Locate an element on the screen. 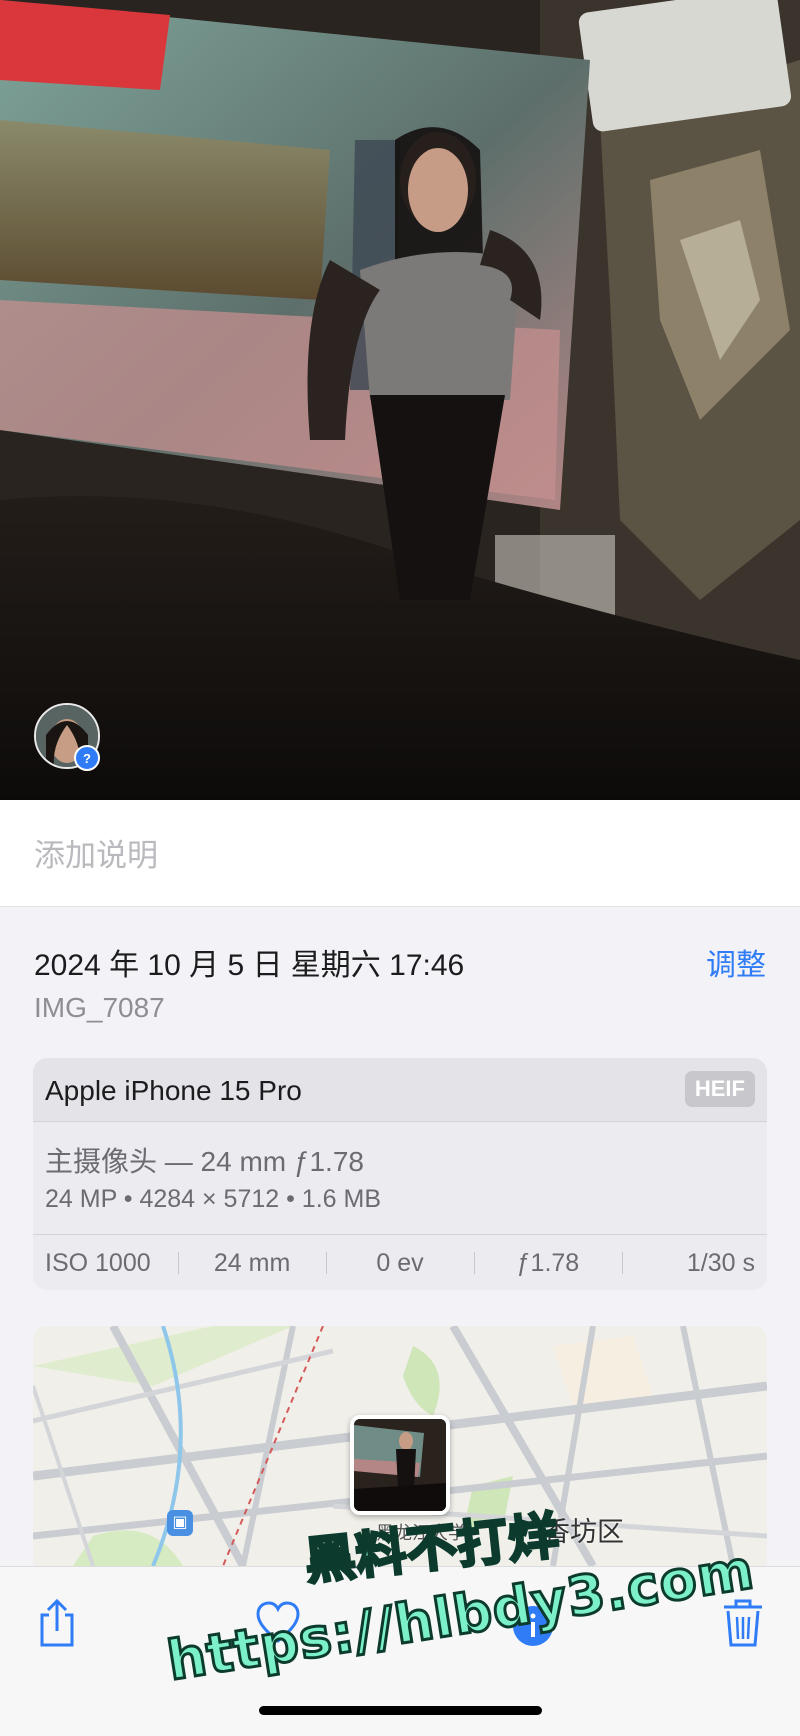 The width and height of the screenshot is (800, 1736). exif-iso: ISO 1000 is located at coordinates (98, 1262).